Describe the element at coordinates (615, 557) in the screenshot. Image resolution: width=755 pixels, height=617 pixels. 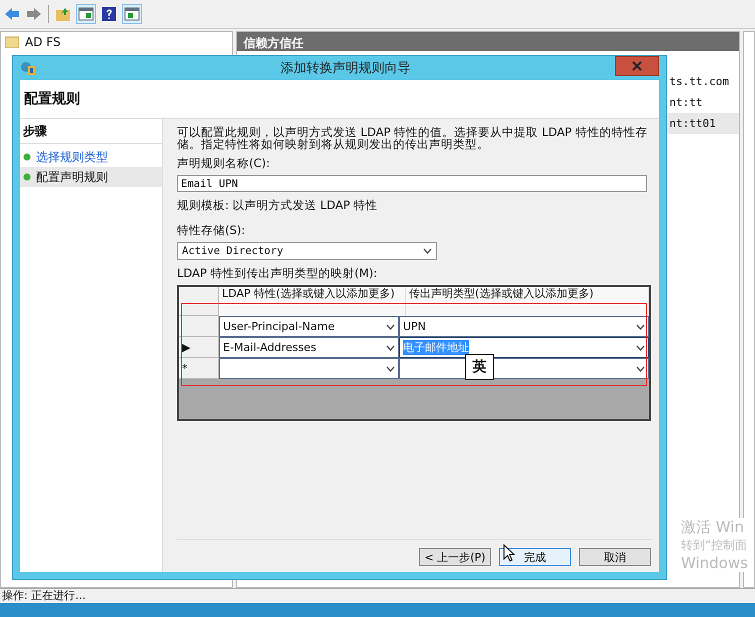
I see `dialog-button: 取消` at that location.